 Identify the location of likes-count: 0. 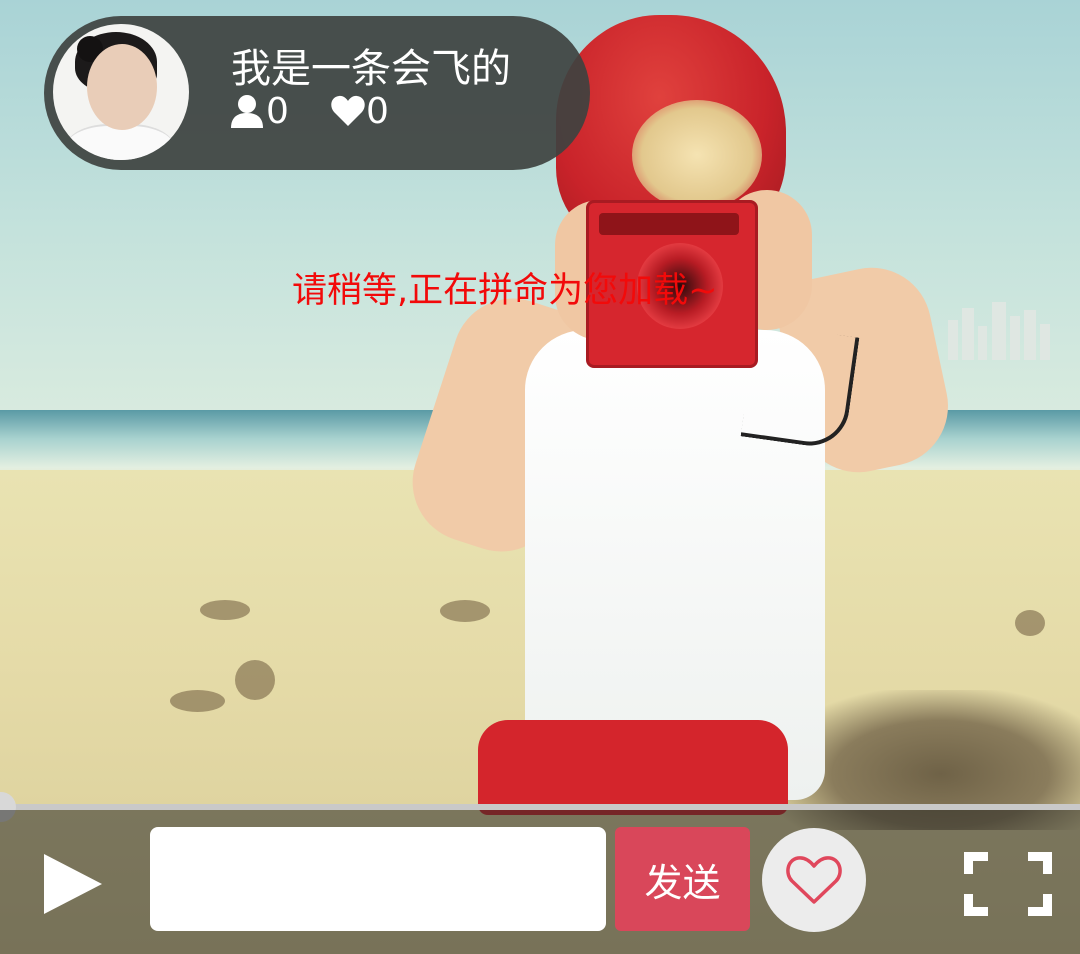
(377, 111).